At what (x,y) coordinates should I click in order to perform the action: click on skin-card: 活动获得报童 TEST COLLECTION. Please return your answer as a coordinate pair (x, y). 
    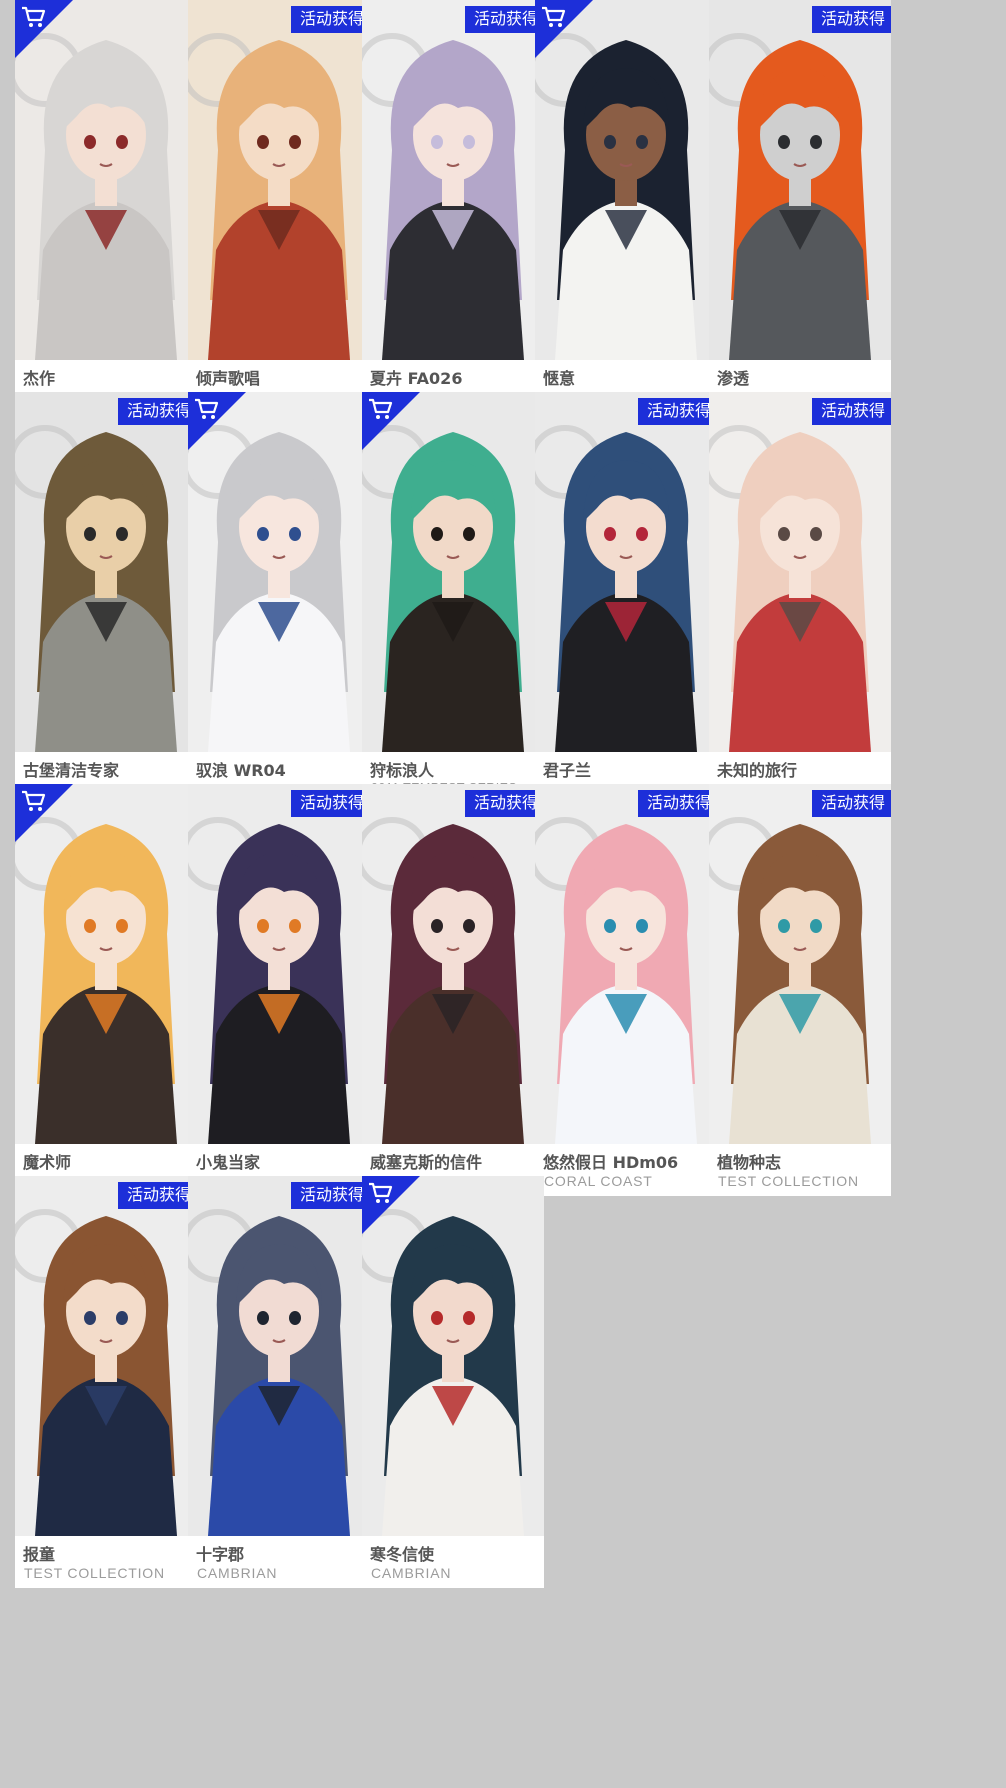
    Looking at the image, I should click on (106, 1382).